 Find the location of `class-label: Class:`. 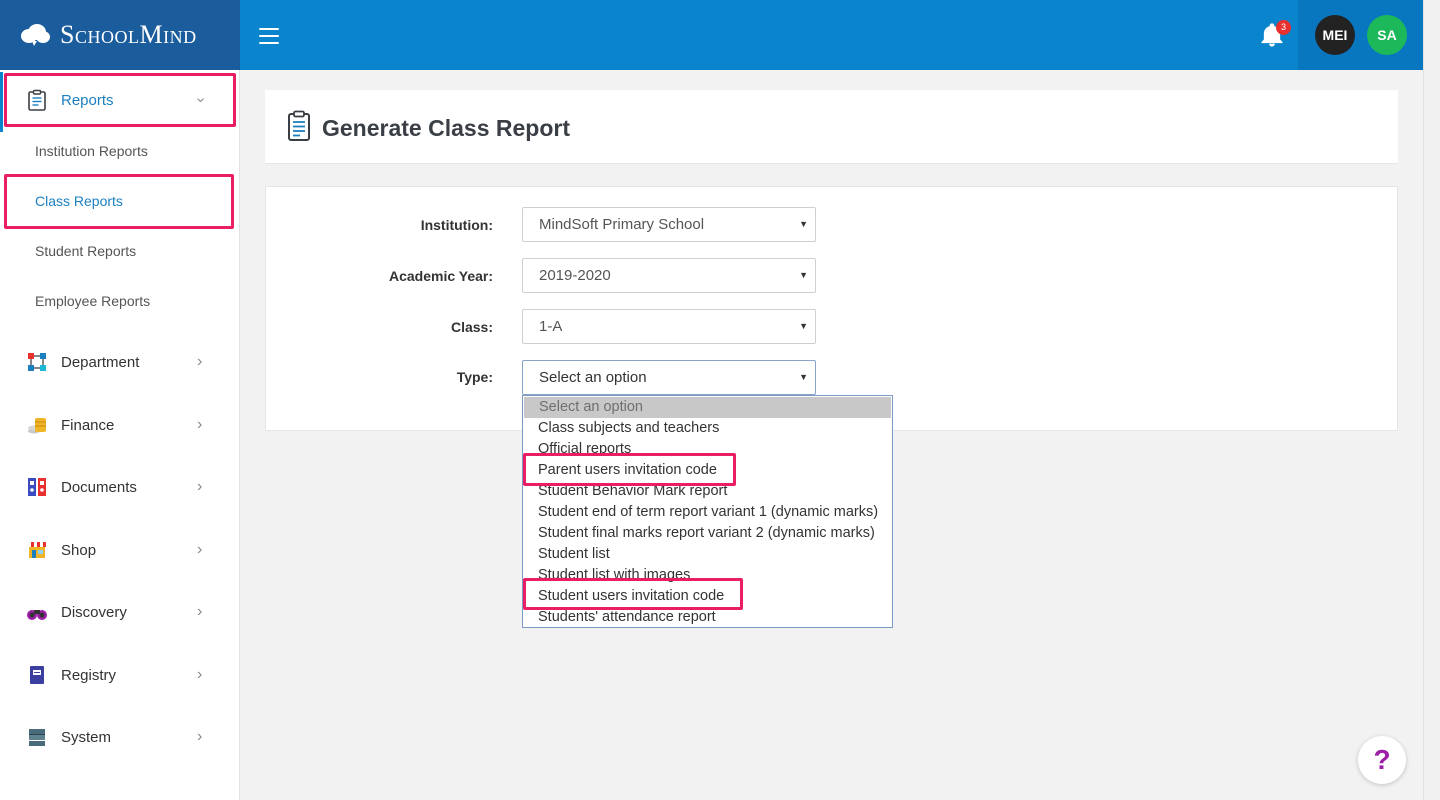

class-label: Class: is located at coordinates (471, 327).